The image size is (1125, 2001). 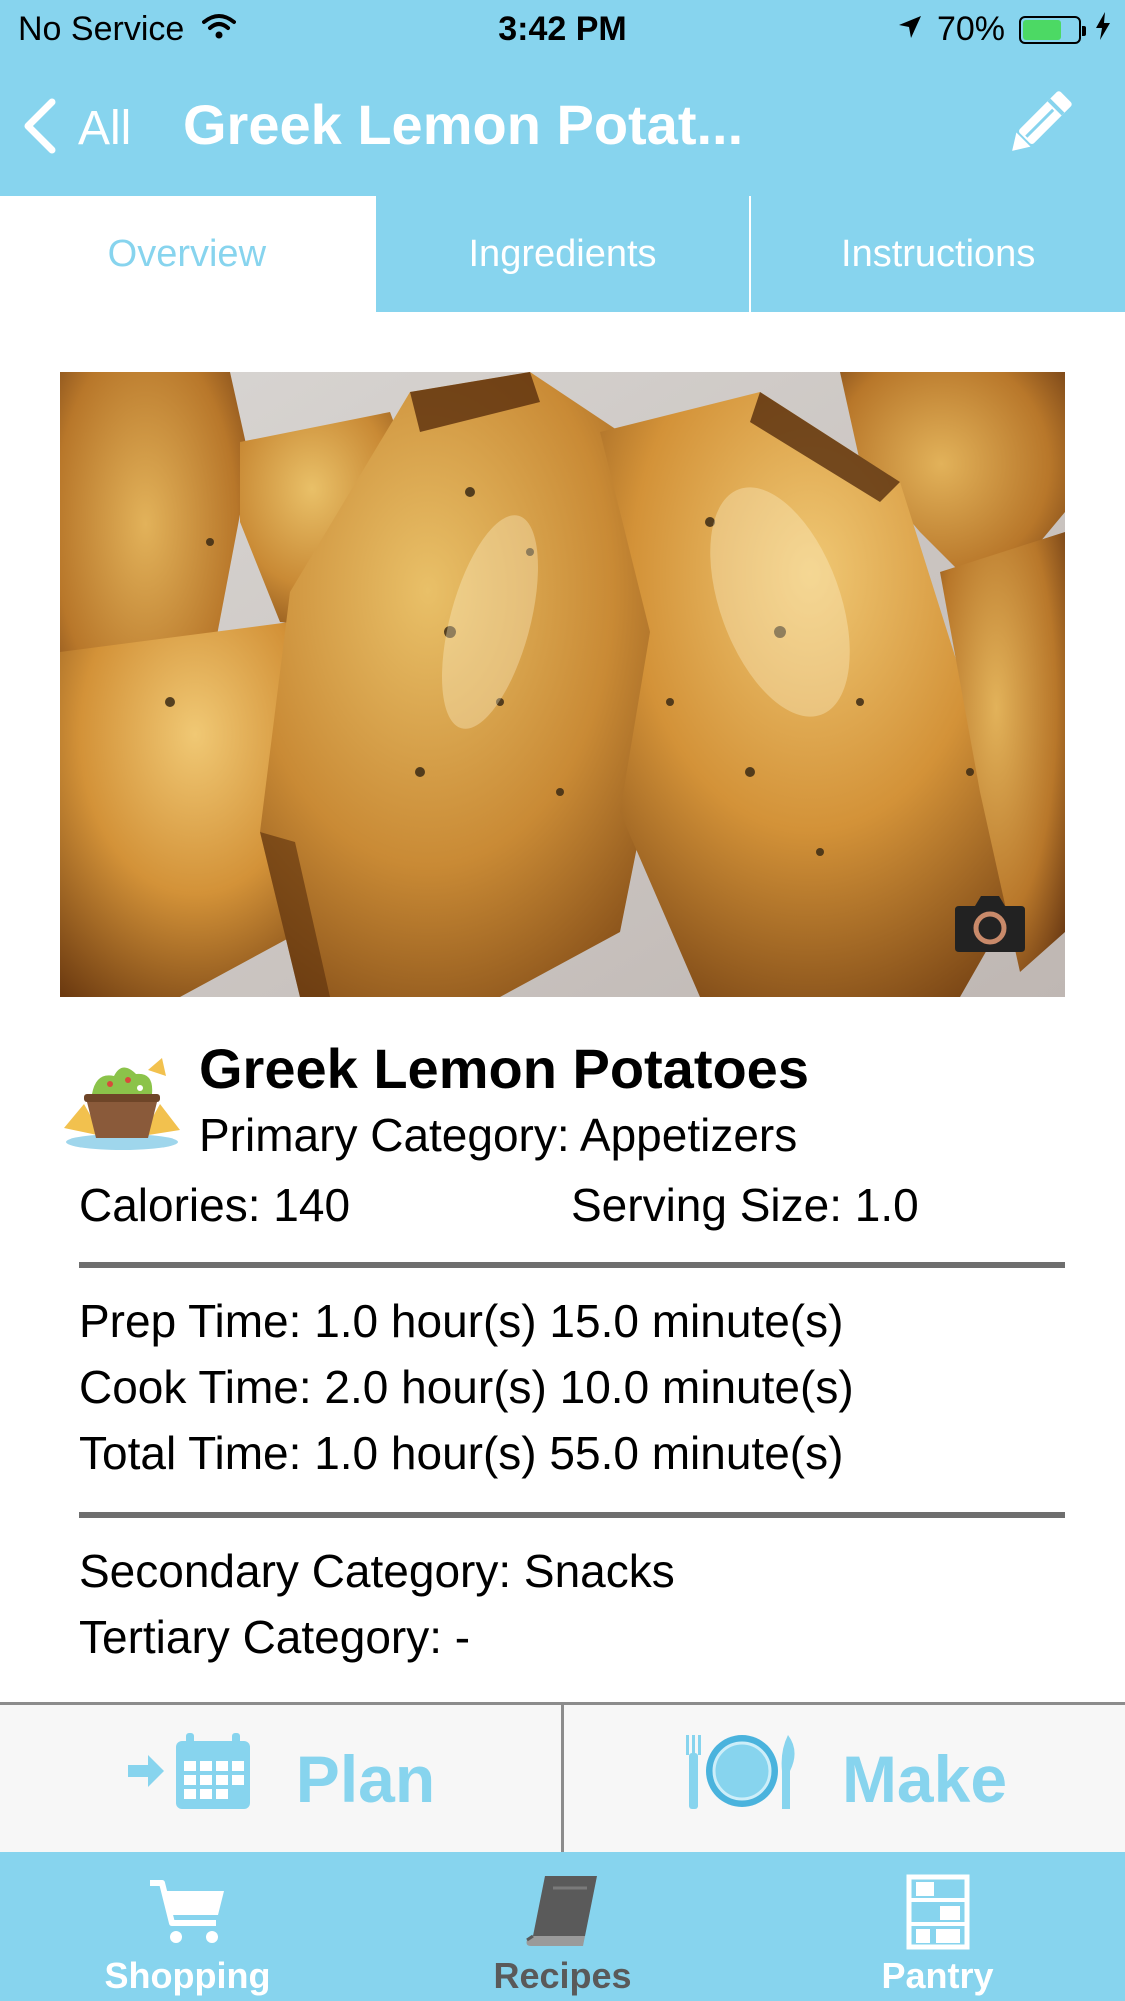 I want to click on primary-category: Primary Category: Appetizers, so click(x=498, y=1135).